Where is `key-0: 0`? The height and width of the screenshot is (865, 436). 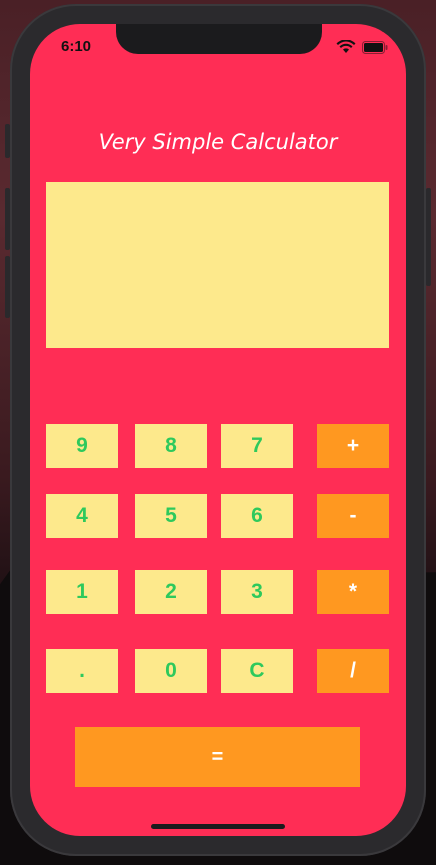
key-0: 0 is located at coordinates (171, 671).